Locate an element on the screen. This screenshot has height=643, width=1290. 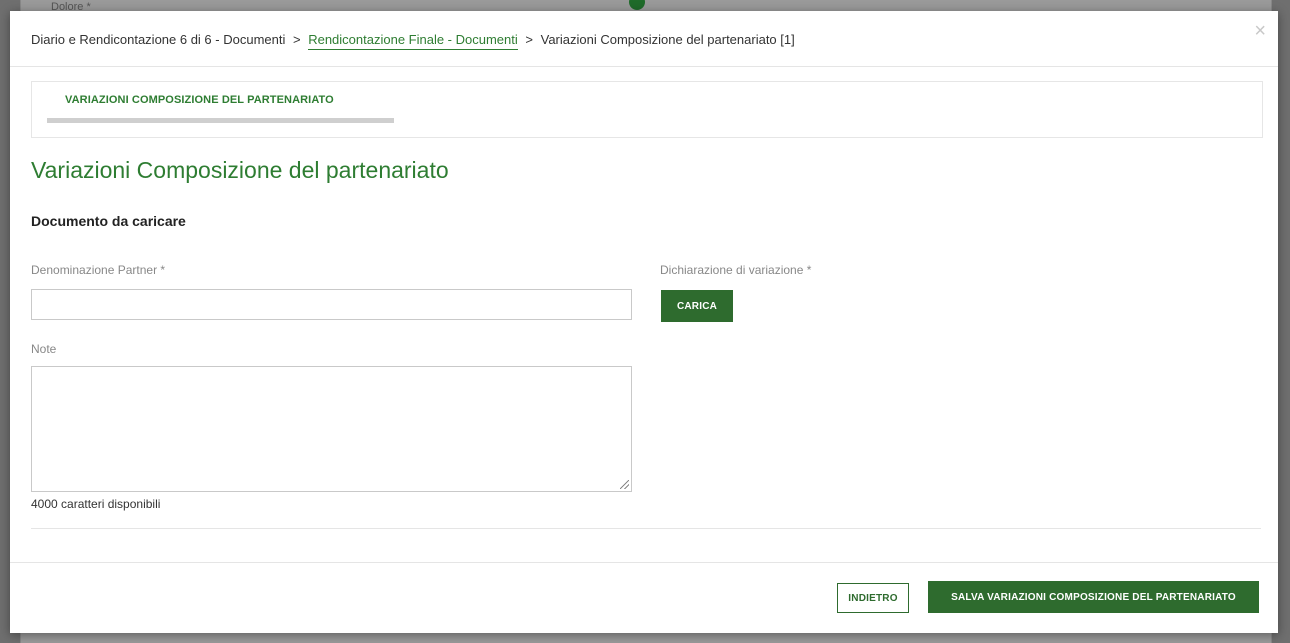
tab-bar: VARIAZIONI COMPOSIZIONE DEL PARTENARIATO is located at coordinates (647, 109).